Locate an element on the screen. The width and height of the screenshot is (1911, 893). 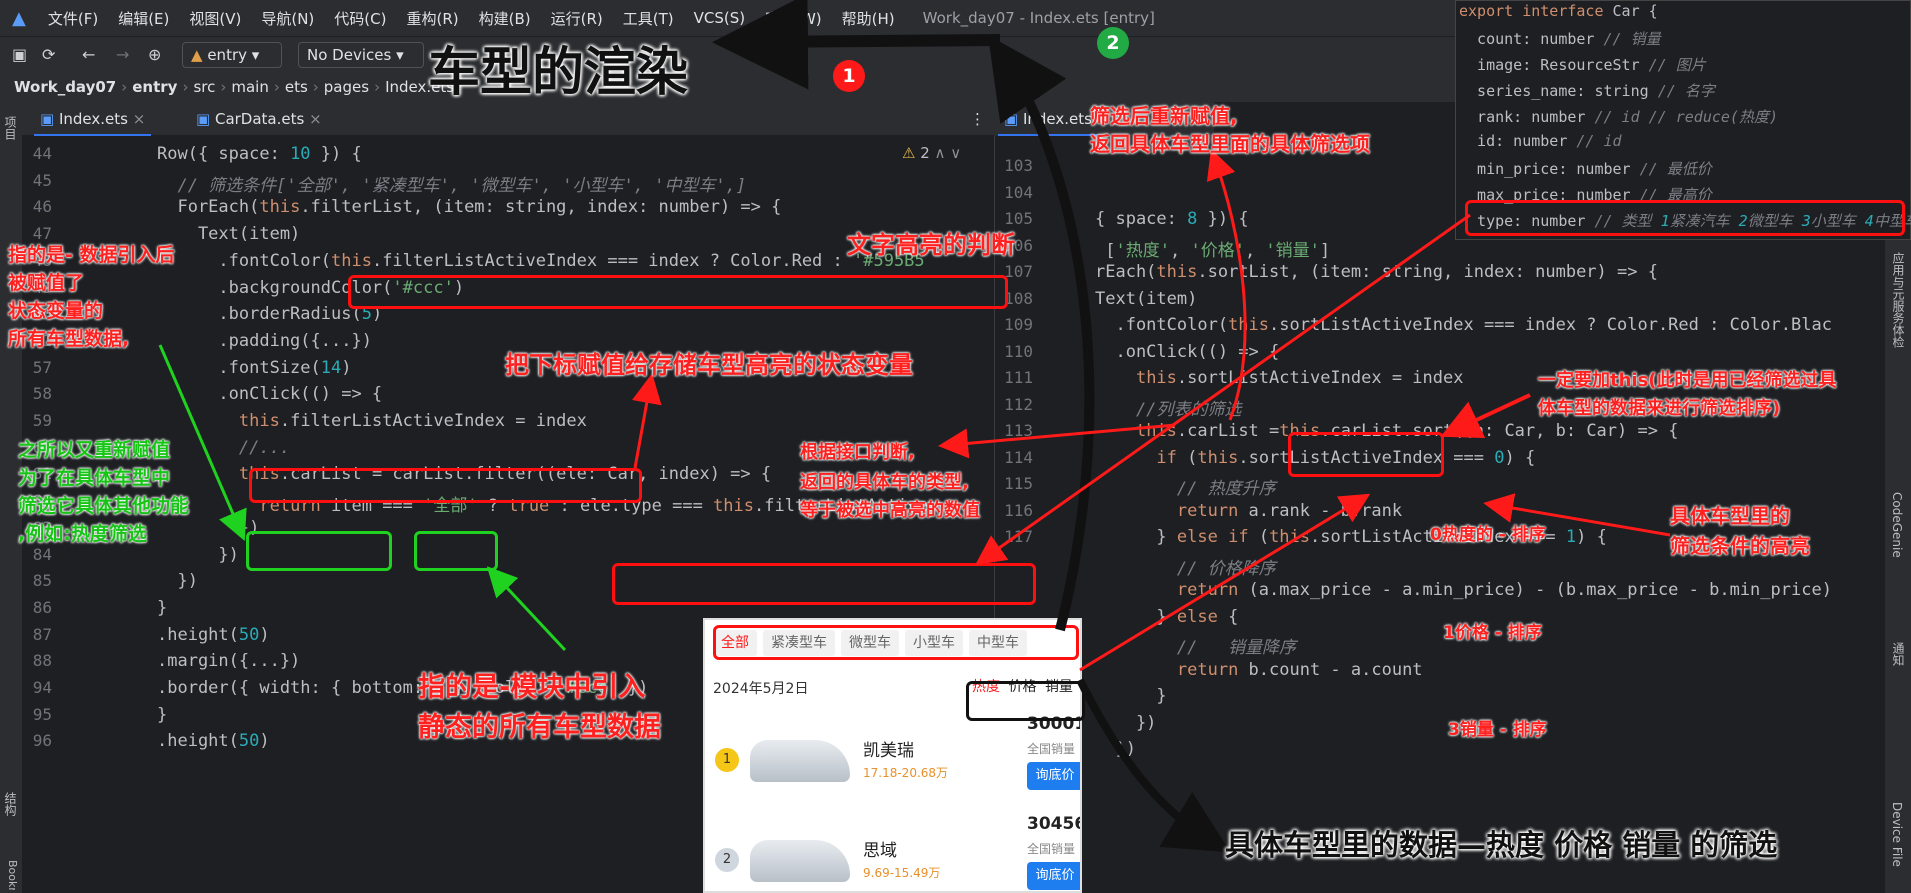
annotation-why-4: ,例如:热度筛选 is located at coordinates (82, 534).